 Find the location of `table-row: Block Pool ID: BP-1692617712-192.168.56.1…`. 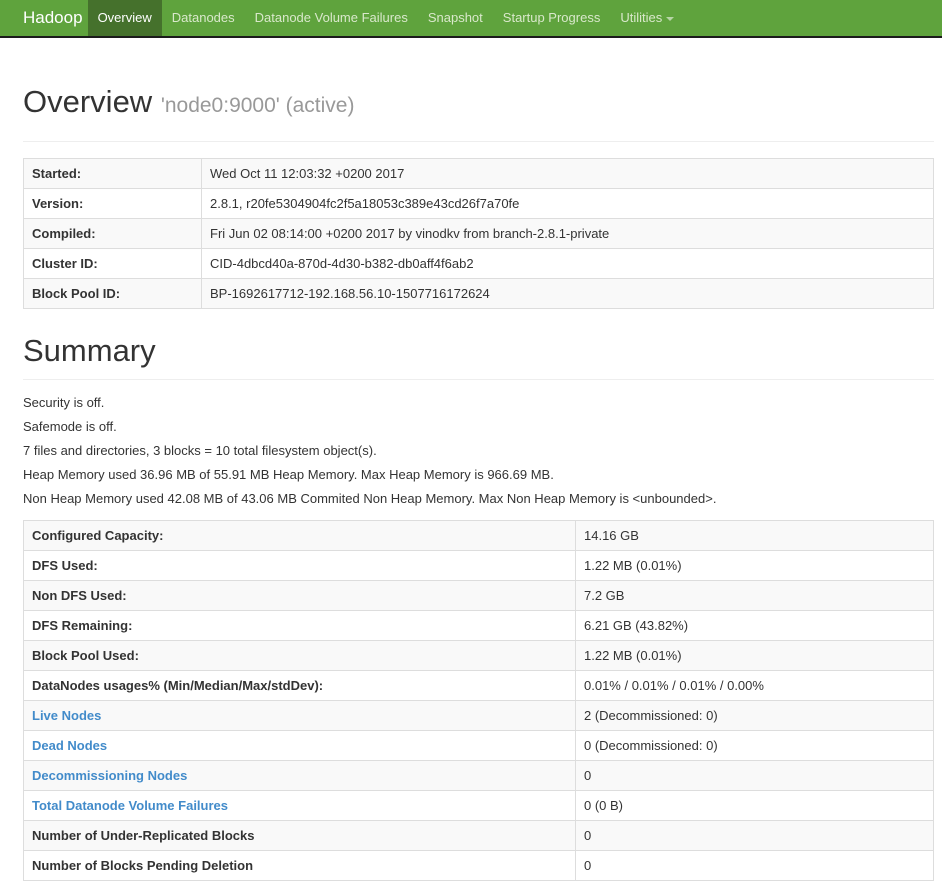

table-row: Block Pool ID: BP-1692617712-192.168.56.1… is located at coordinates (478, 293).